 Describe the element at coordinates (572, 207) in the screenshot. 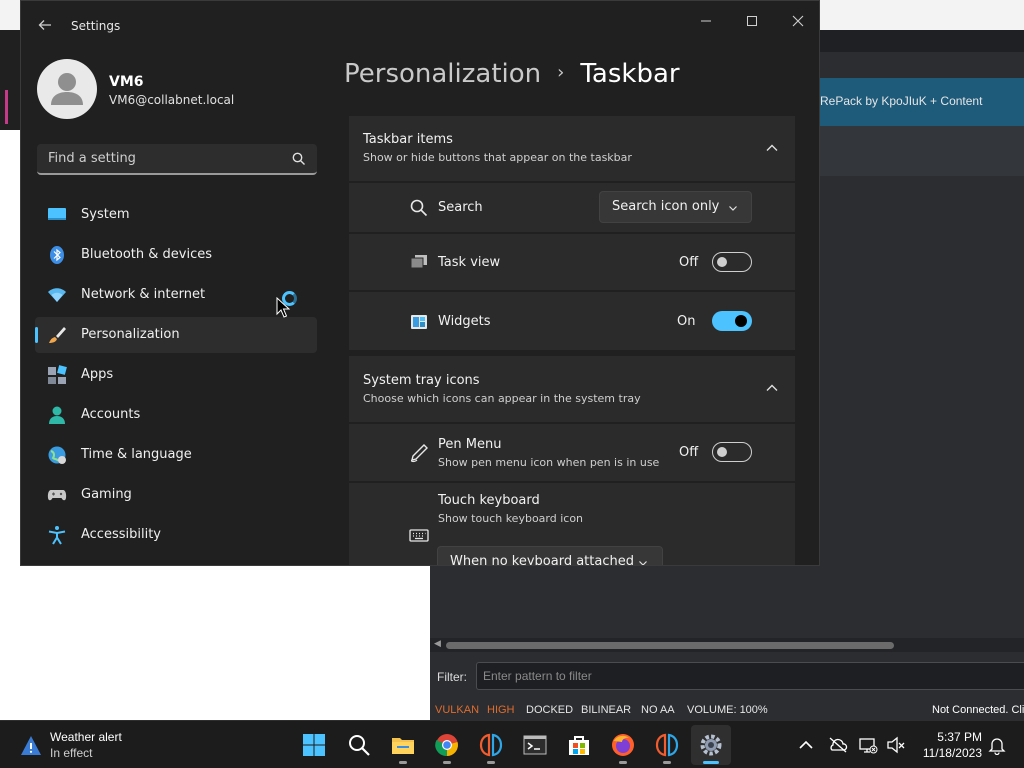

I see `search-setting-row: Search Search icon only` at that location.